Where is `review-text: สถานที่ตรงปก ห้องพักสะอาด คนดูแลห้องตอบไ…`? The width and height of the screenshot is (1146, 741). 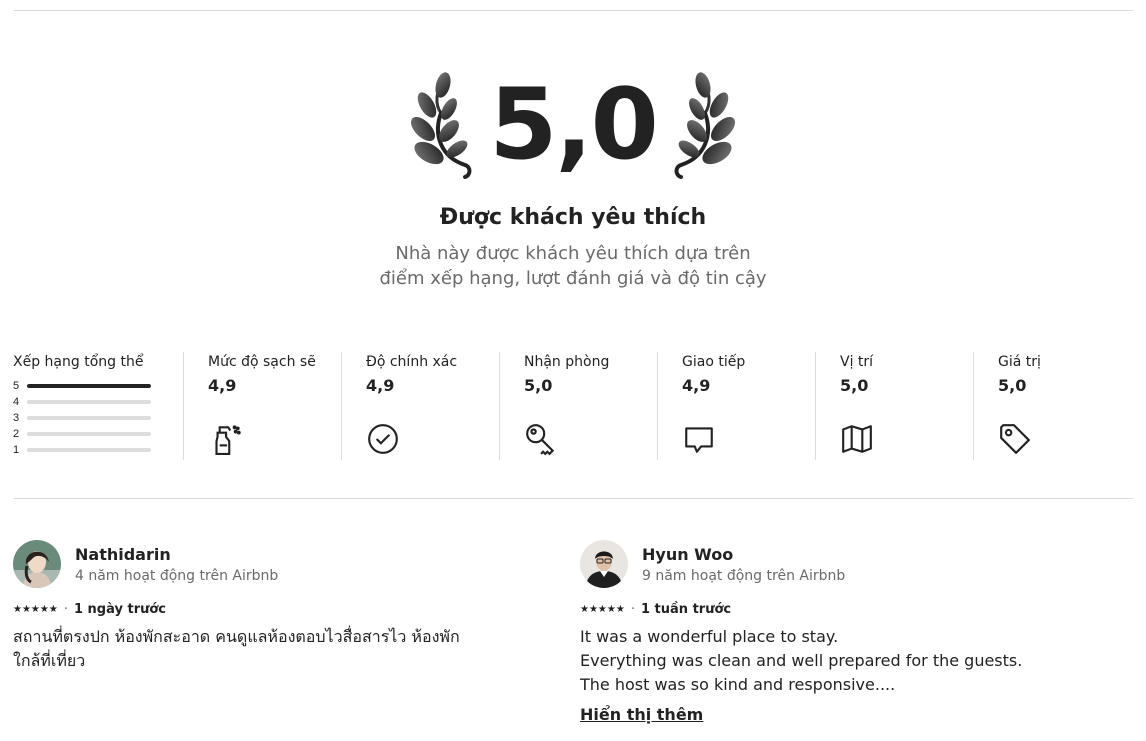 review-text: สถานที่ตรงปก ห้องพักสะอาด คนดูแลห้องตอบไ… is located at coordinates (263, 649).